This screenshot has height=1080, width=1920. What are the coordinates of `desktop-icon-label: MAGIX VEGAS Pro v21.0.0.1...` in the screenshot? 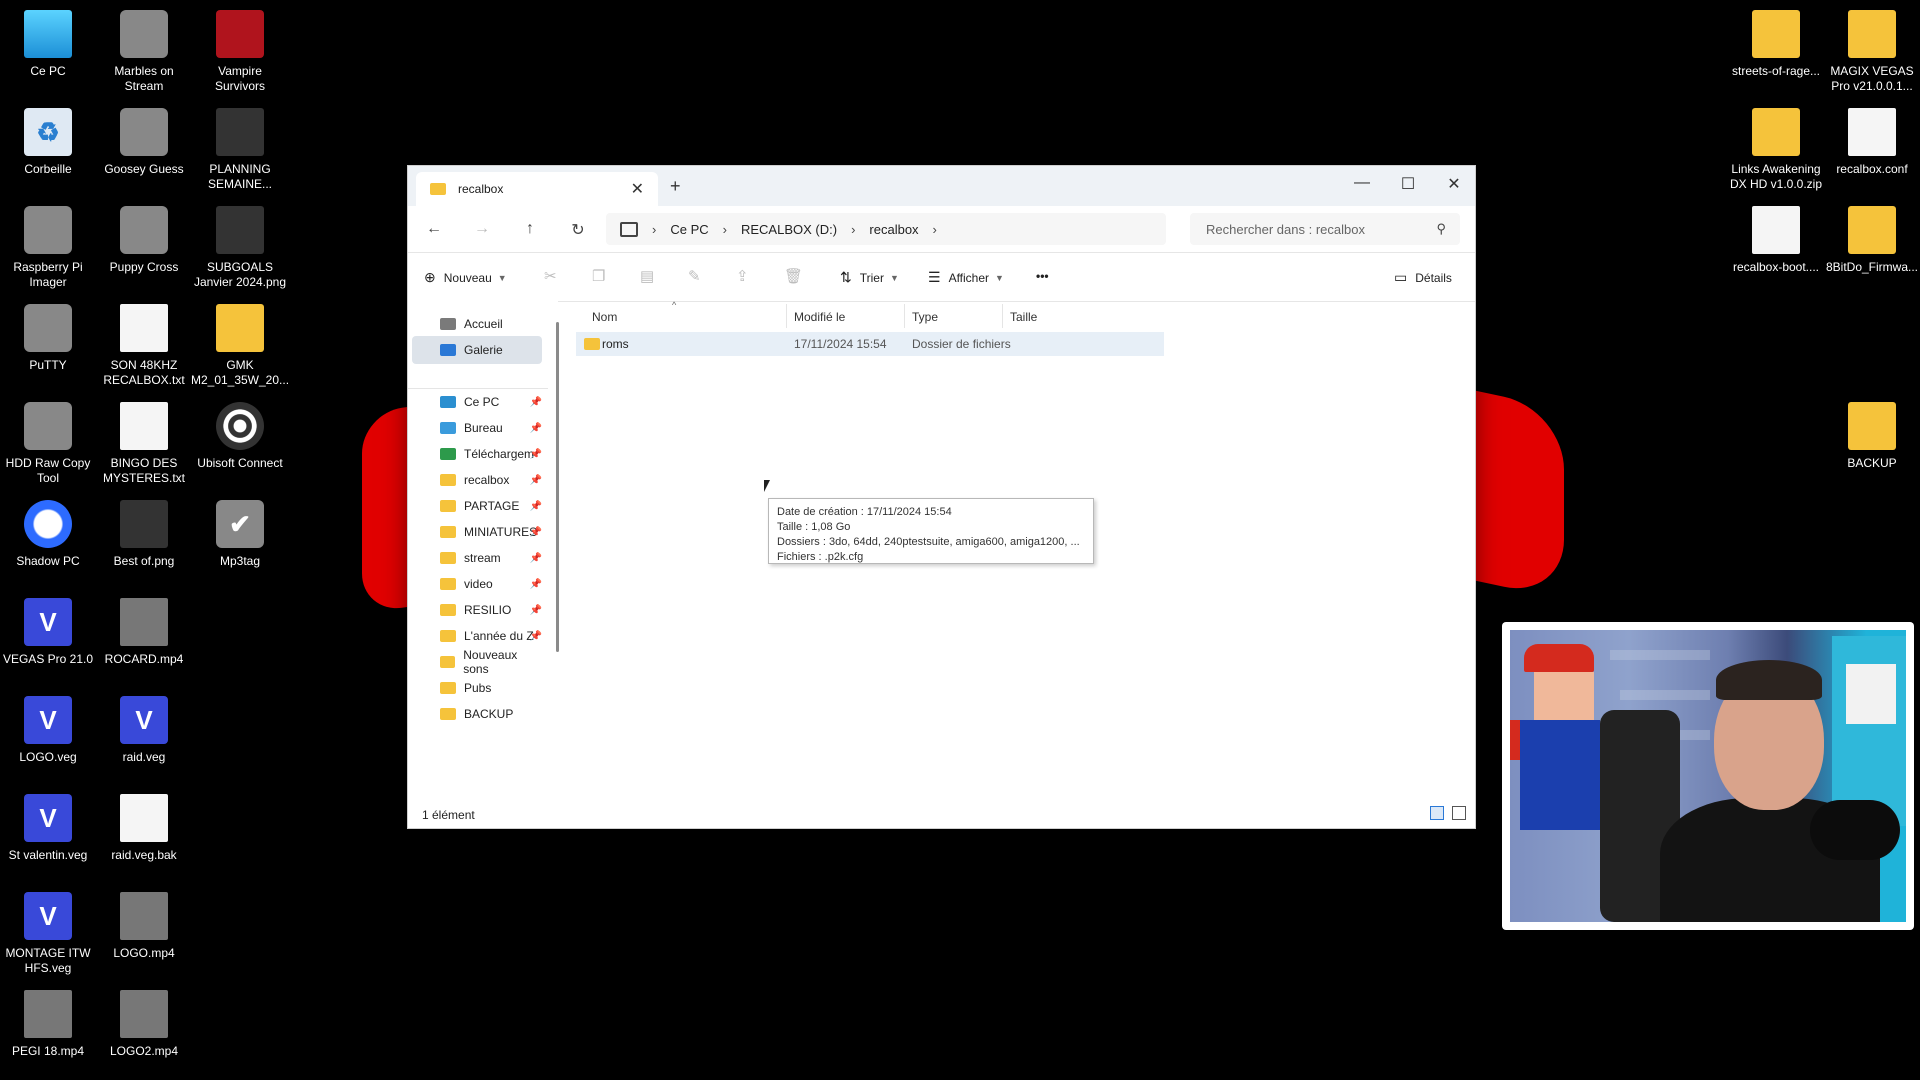 It's located at (1872, 78).